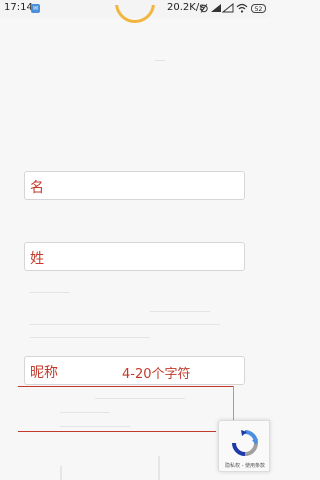 The height and width of the screenshot is (480, 320). I want to click on recaptcha-icon, so click(245, 443).